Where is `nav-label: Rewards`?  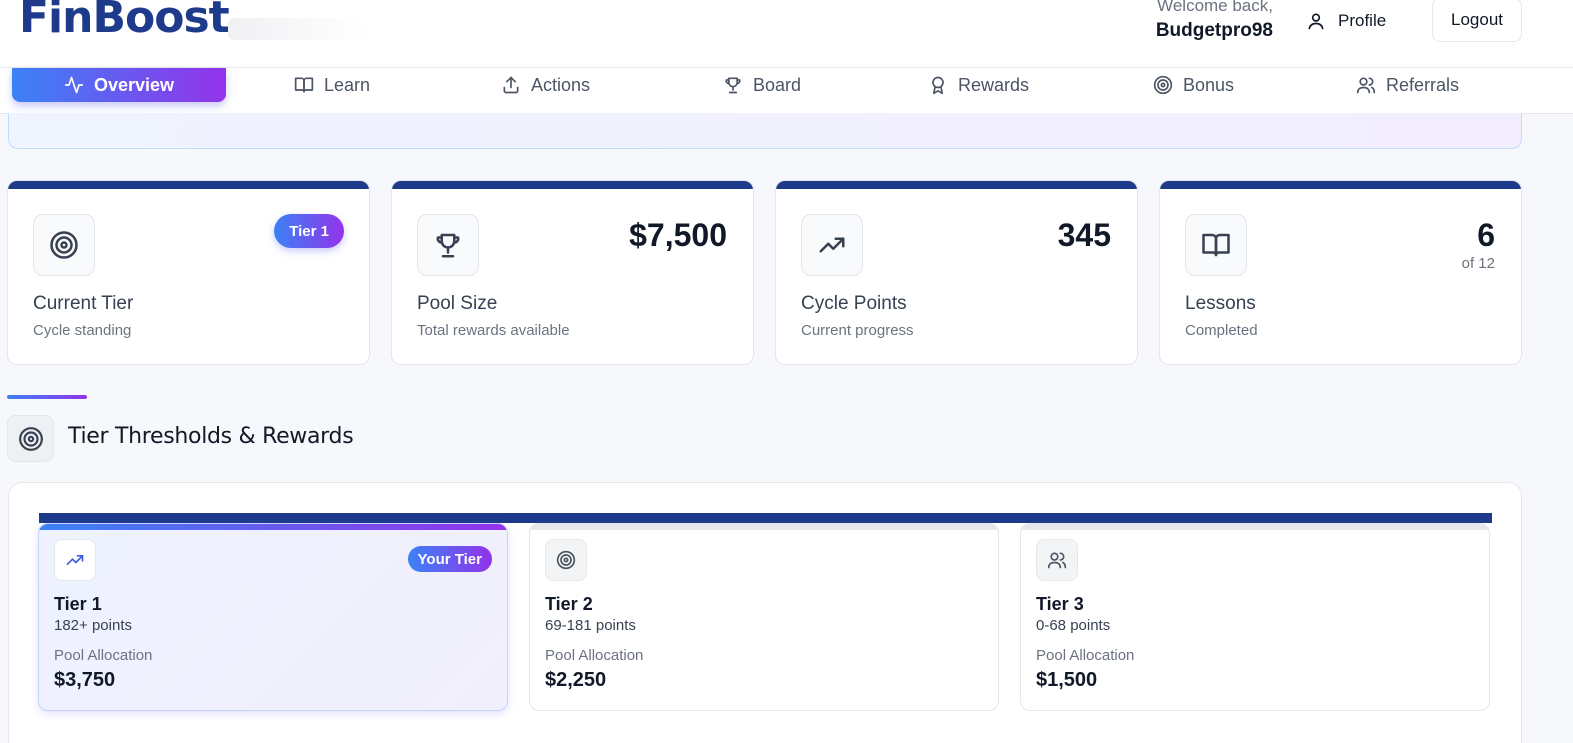
nav-label: Rewards is located at coordinates (994, 84).